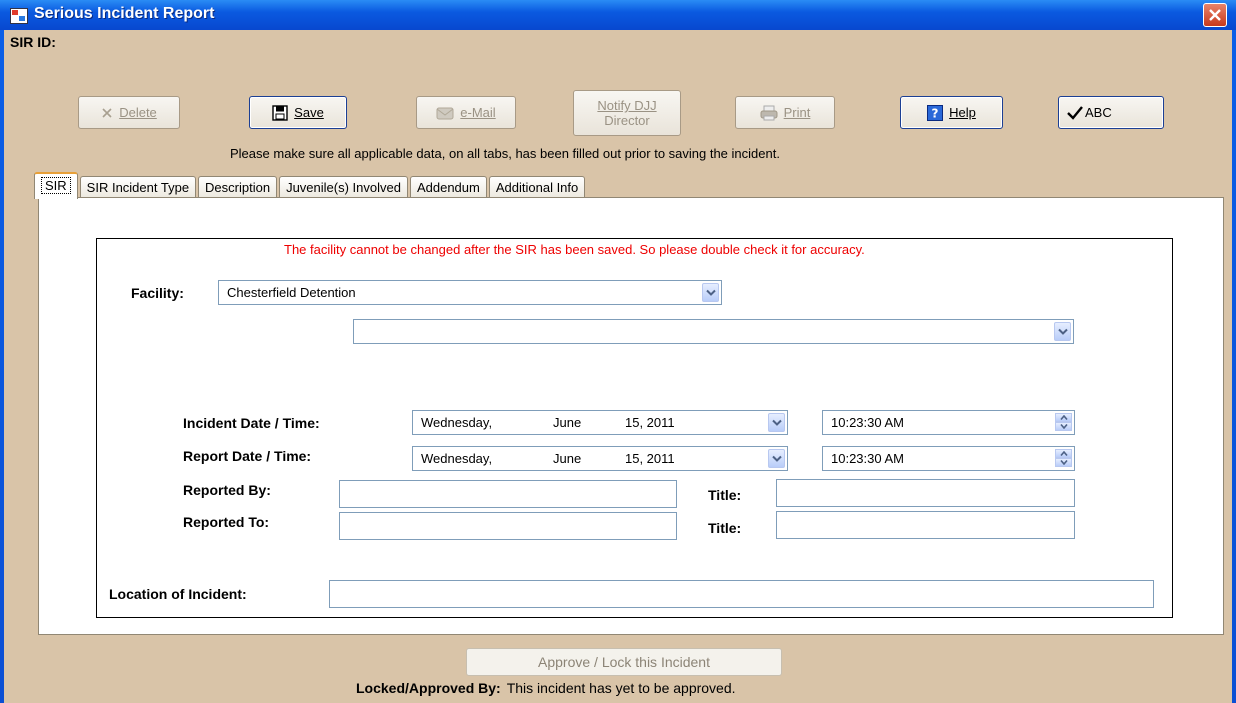 The height and width of the screenshot is (703, 1236). What do you see at coordinates (627, 105) in the screenshot?
I see `notify-label-line1: Notify DJJ` at bounding box center [627, 105].